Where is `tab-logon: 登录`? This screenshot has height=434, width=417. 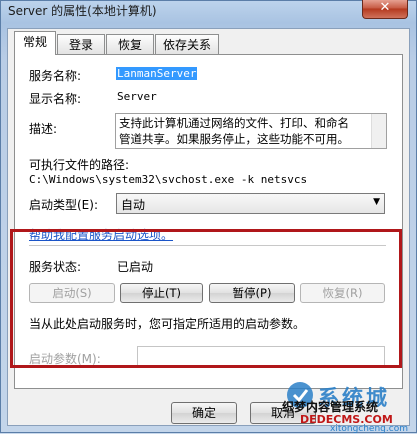 tab-logon: 登录 is located at coordinates (81, 44).